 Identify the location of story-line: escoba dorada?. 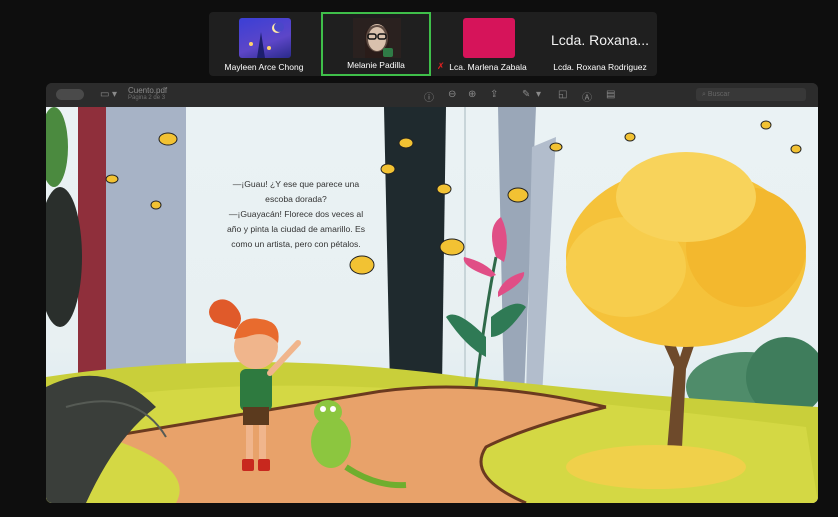
(296, 199).